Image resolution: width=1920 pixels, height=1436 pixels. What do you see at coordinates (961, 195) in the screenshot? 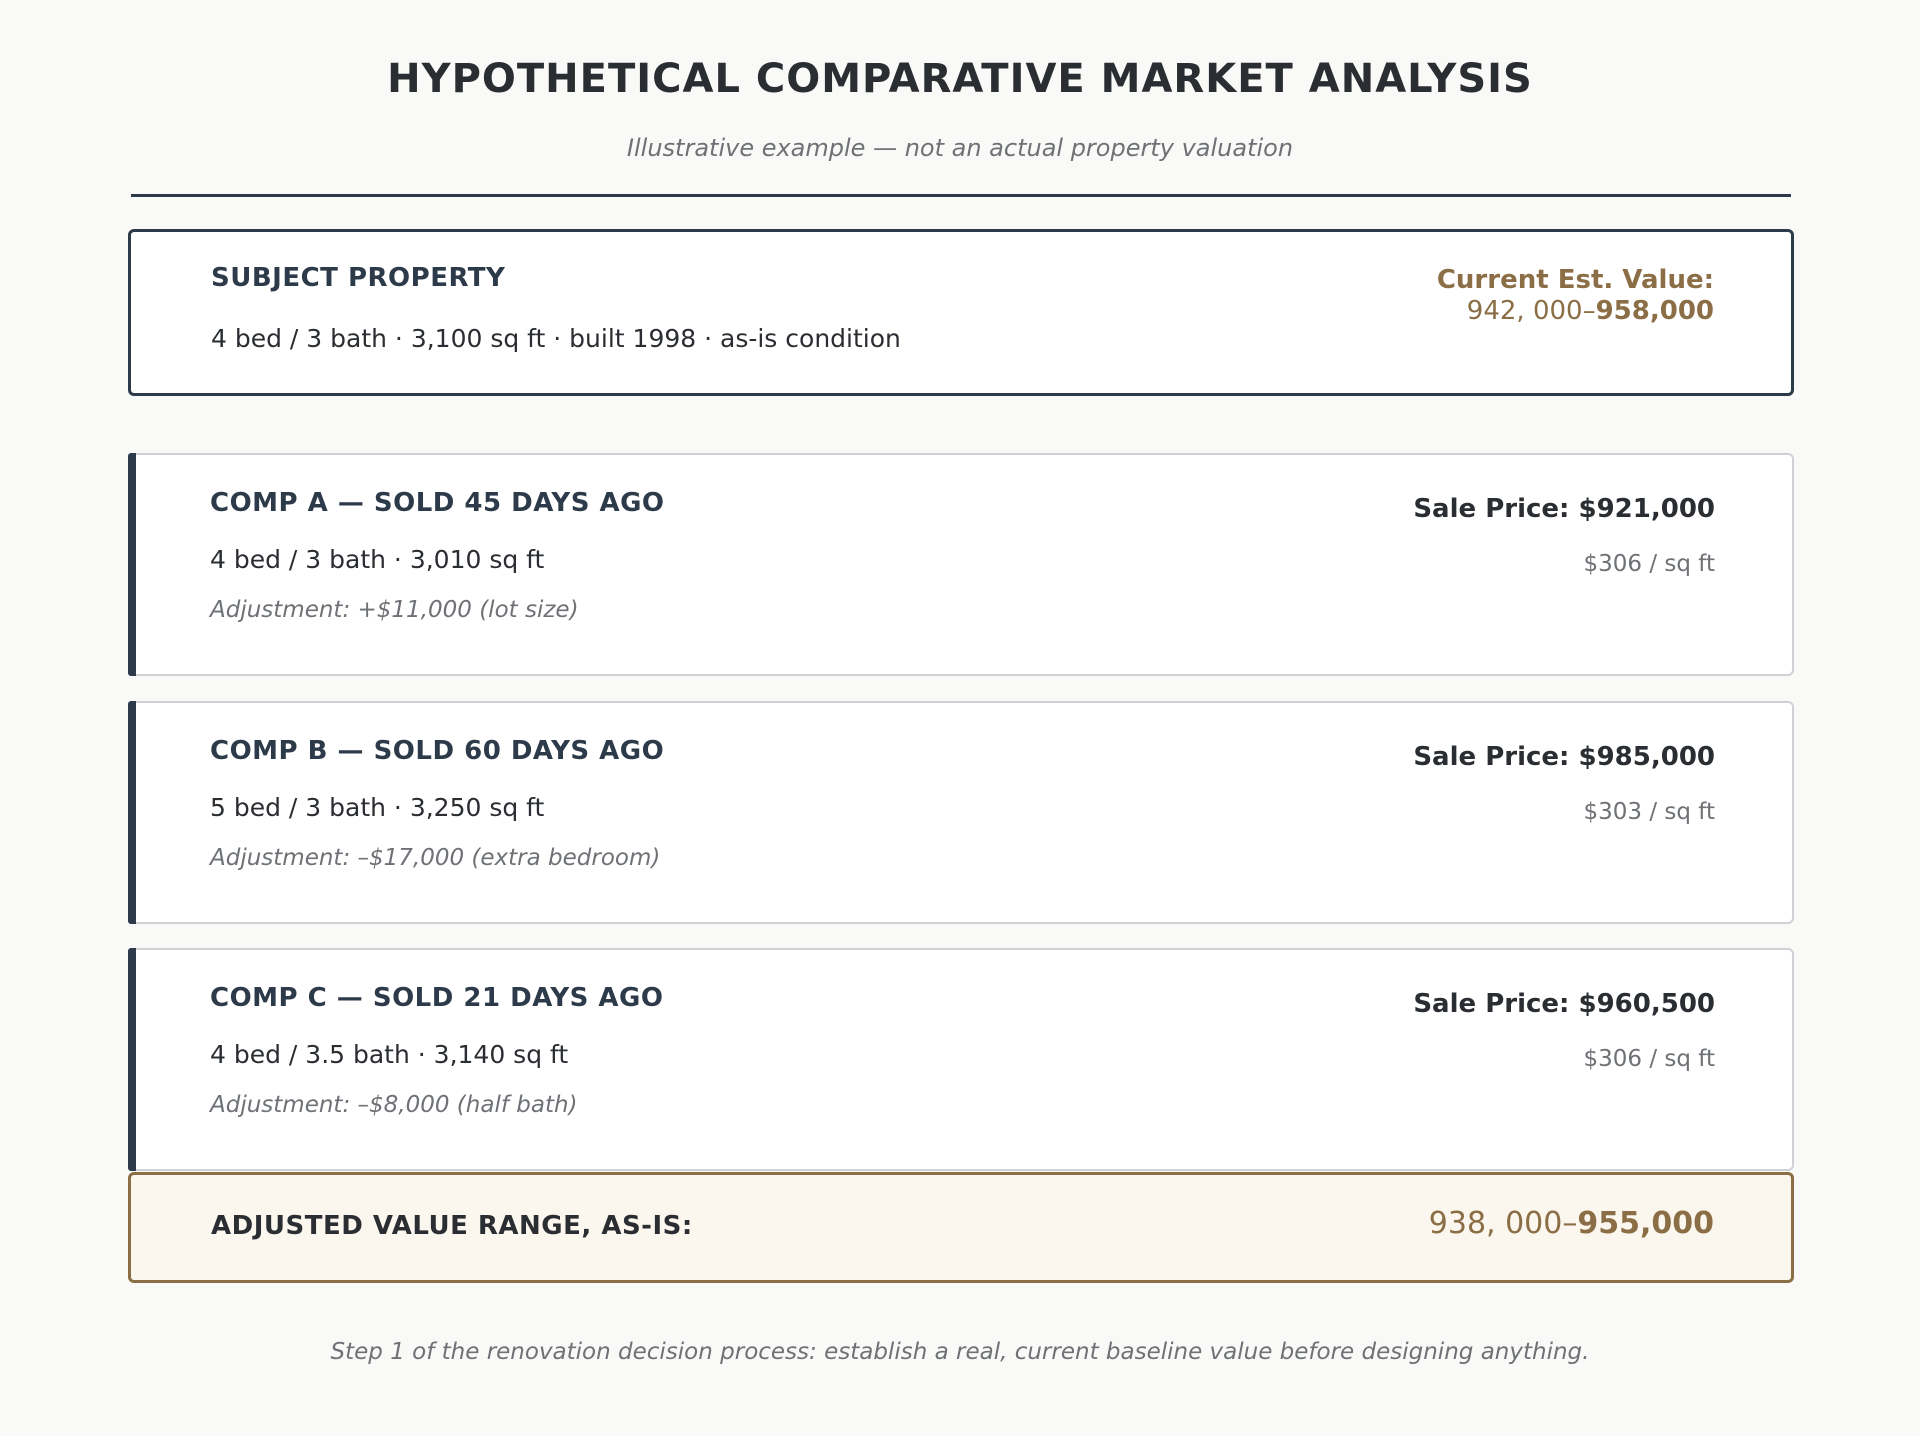
I see `title-divider` at bounding box center [961, 195].